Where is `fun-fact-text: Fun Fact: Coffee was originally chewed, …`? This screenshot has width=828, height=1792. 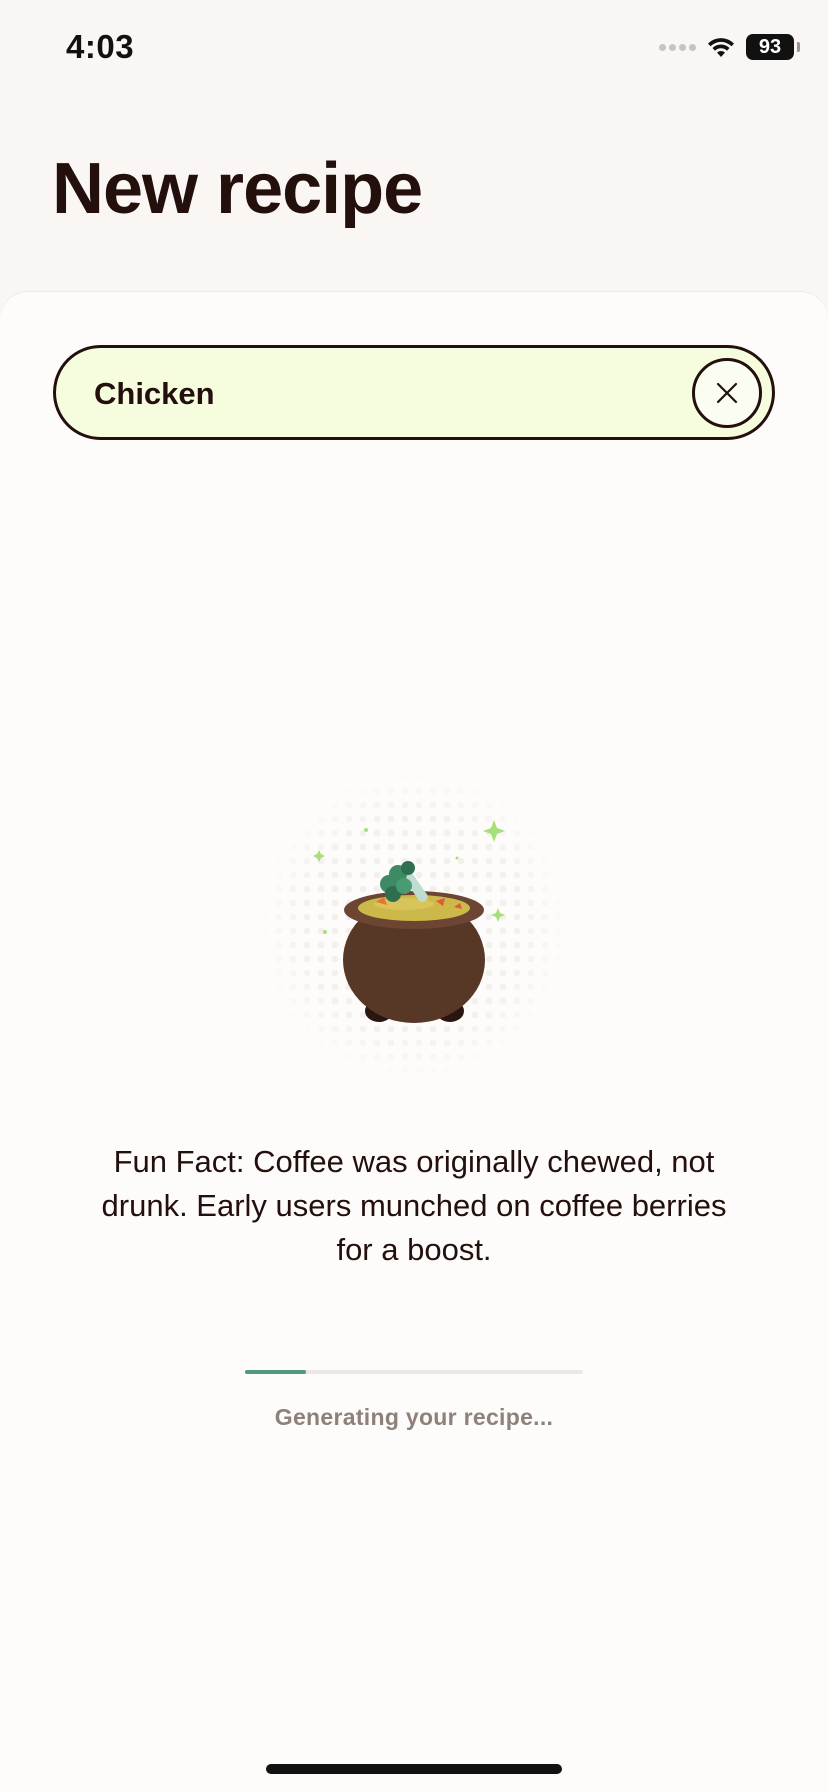 fun-fact-text: Fun Fact: Coffee was originally chewed, … is located at coordinates (414, 1205).